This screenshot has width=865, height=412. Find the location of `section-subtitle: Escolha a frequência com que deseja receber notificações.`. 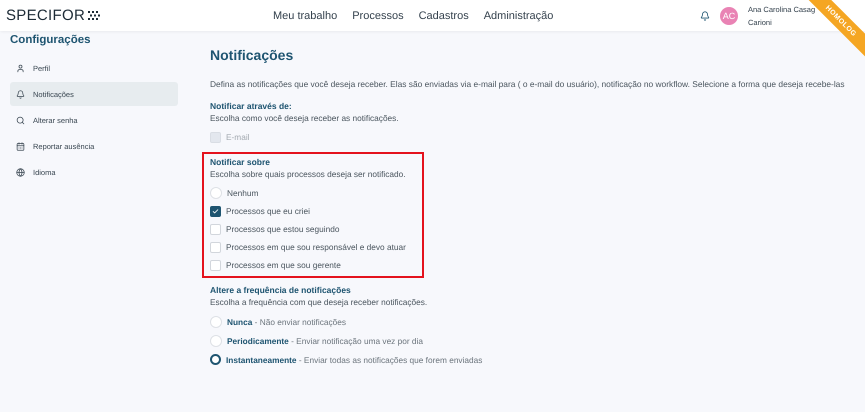

section-subtitle: Escolha a frequência com que deseja receber notificações. is located at coordinates (319, 302).